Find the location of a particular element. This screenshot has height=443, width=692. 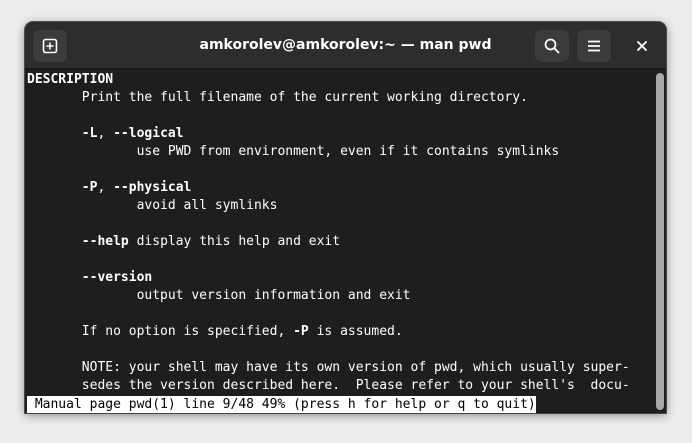

option-version-description: output version information and exit is located at coordinates (219, 295).